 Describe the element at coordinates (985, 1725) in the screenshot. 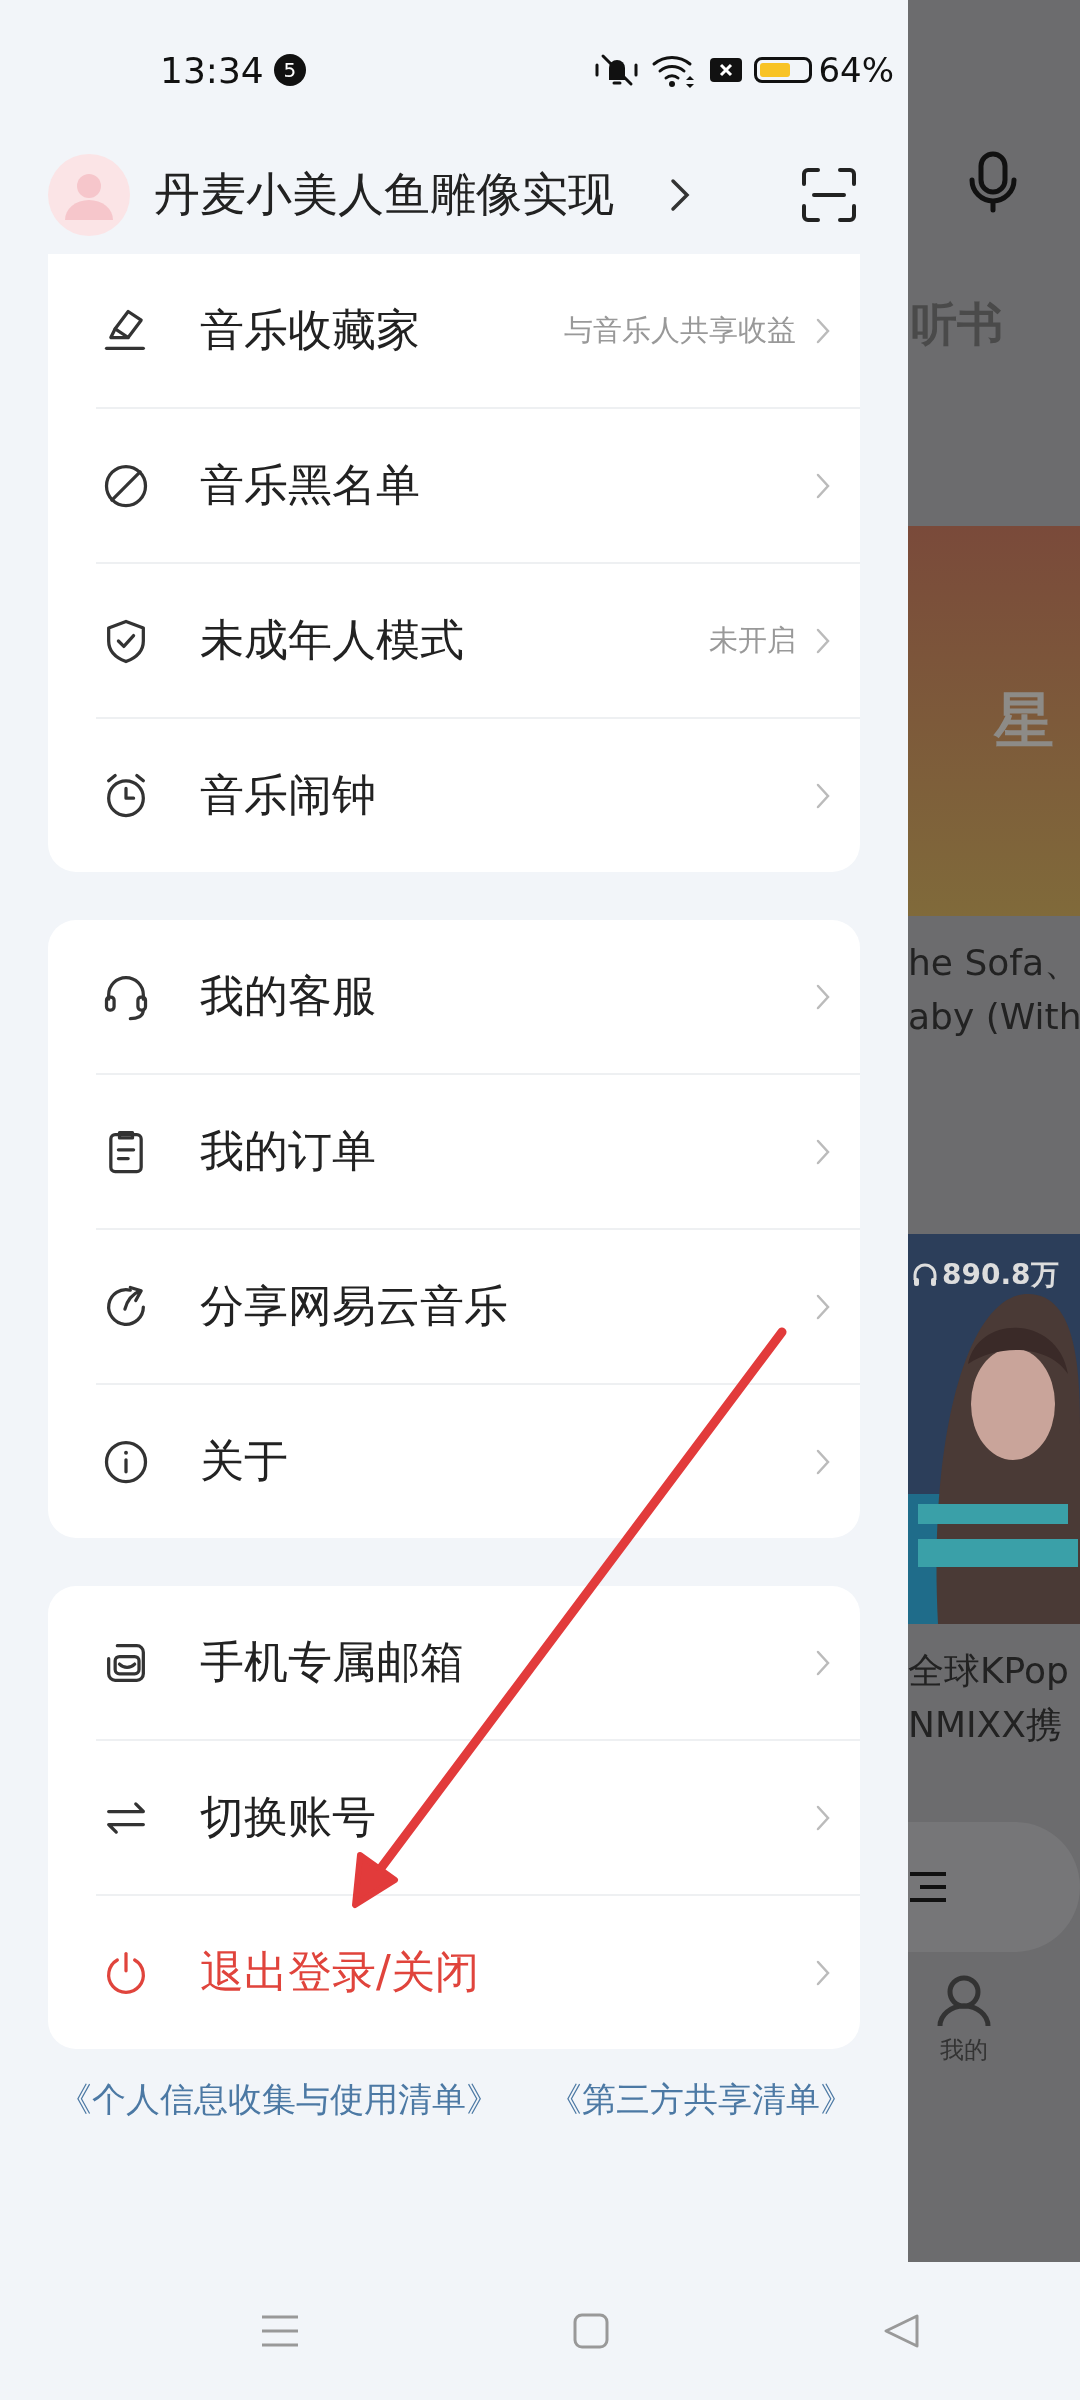

I see `playlist-title: NMIXX携` at that location.